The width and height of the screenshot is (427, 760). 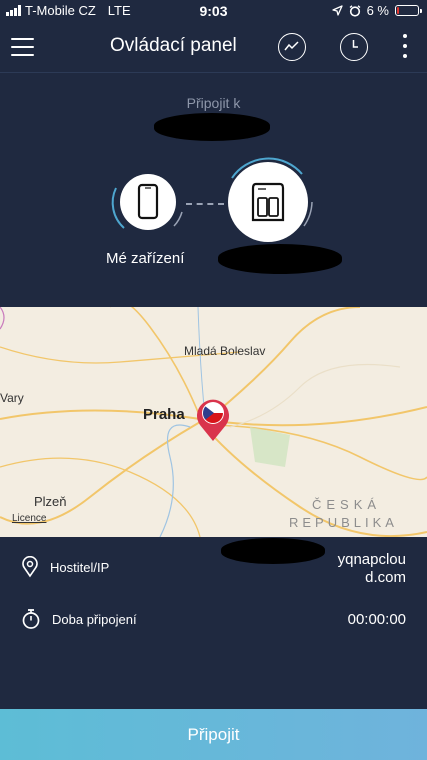 I want to click on redacted-device-name, so click(x=212, y=127).